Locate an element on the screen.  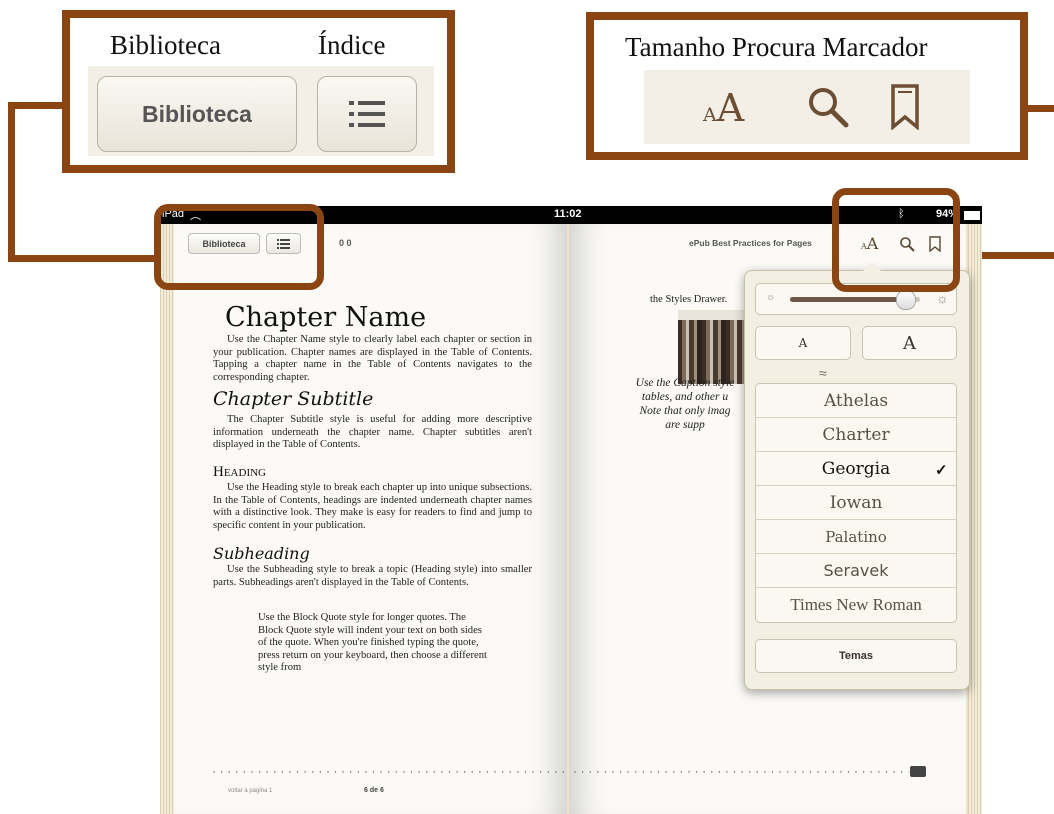
list-icon is located at coordinates (367, 114).